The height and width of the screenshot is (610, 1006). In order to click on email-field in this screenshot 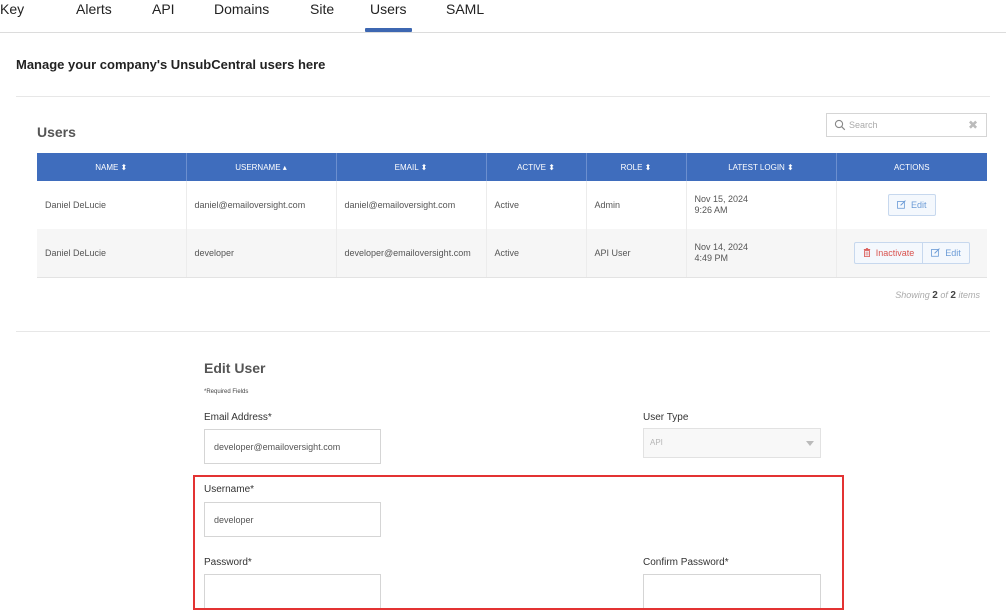, I will do `click(292, 446)`.